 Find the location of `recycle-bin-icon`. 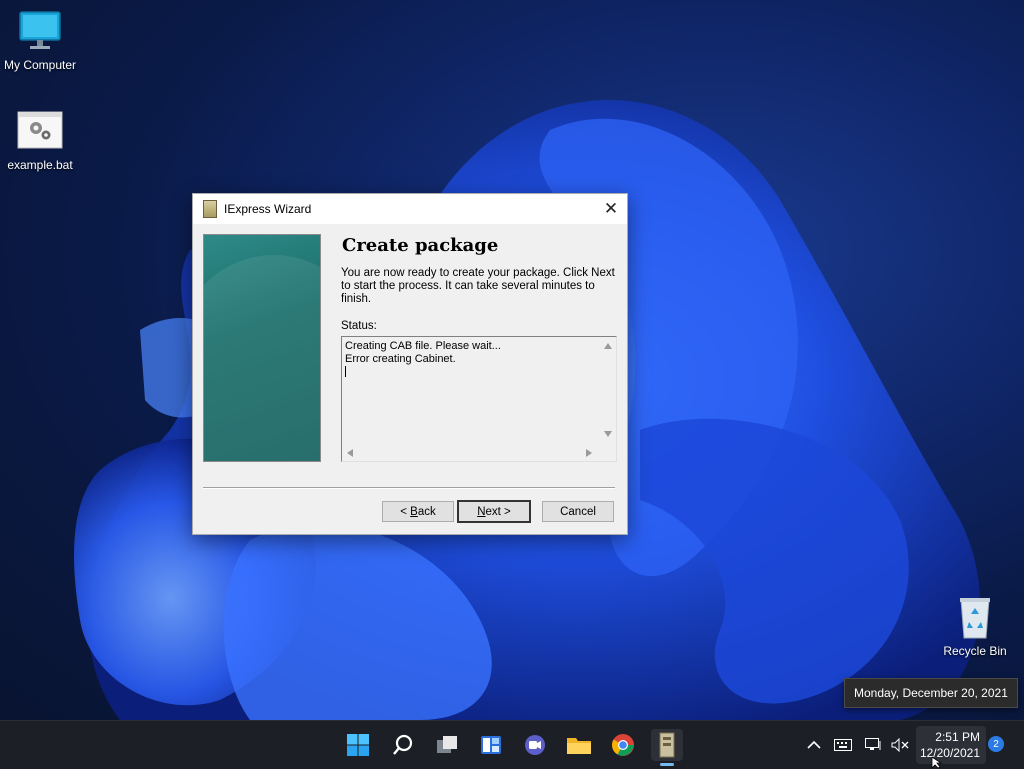

recycle-bin-icon is located at coordinates (975, 618).